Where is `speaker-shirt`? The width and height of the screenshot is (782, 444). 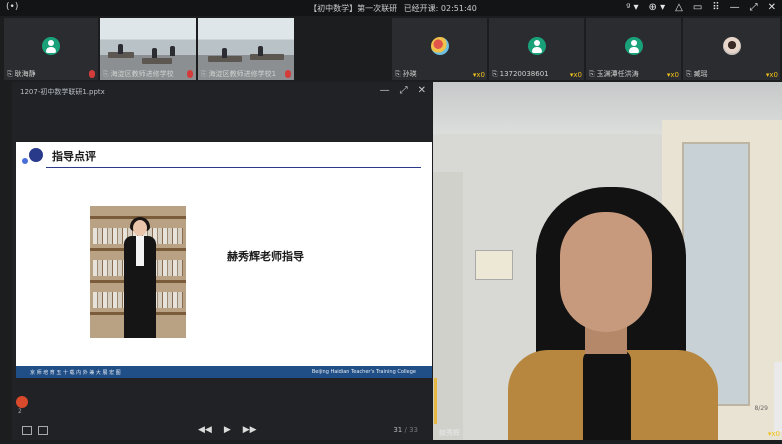
speaker-shirt is located at coordinates (607, 395).